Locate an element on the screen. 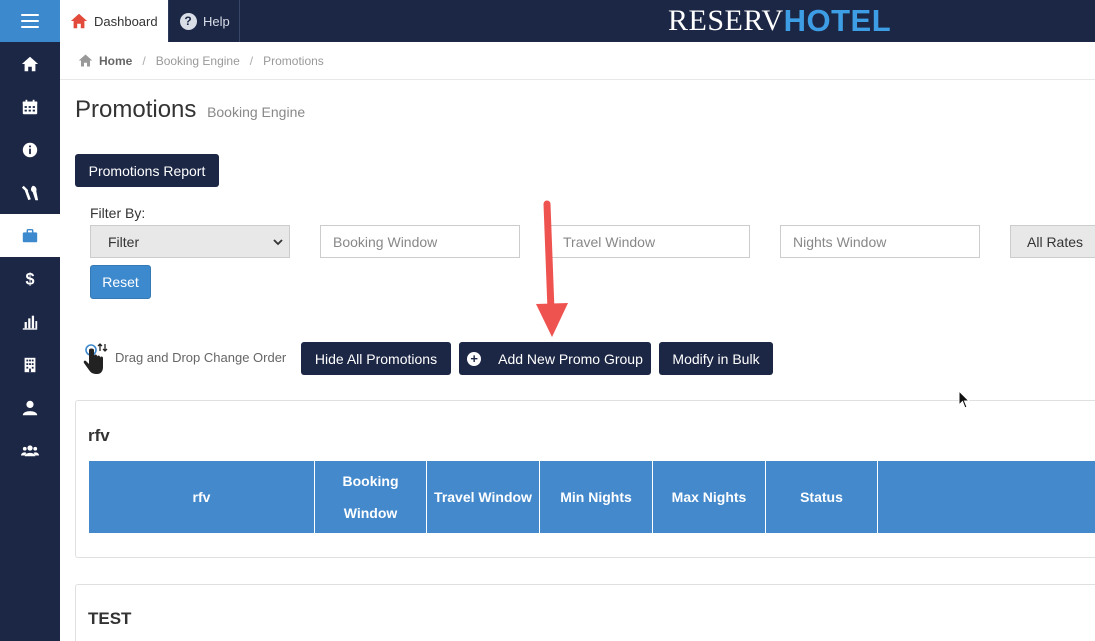 The width and height of the screenshot is (1095, 641). tab-dashboard: Dashboard is located at coordinates (114, 21).